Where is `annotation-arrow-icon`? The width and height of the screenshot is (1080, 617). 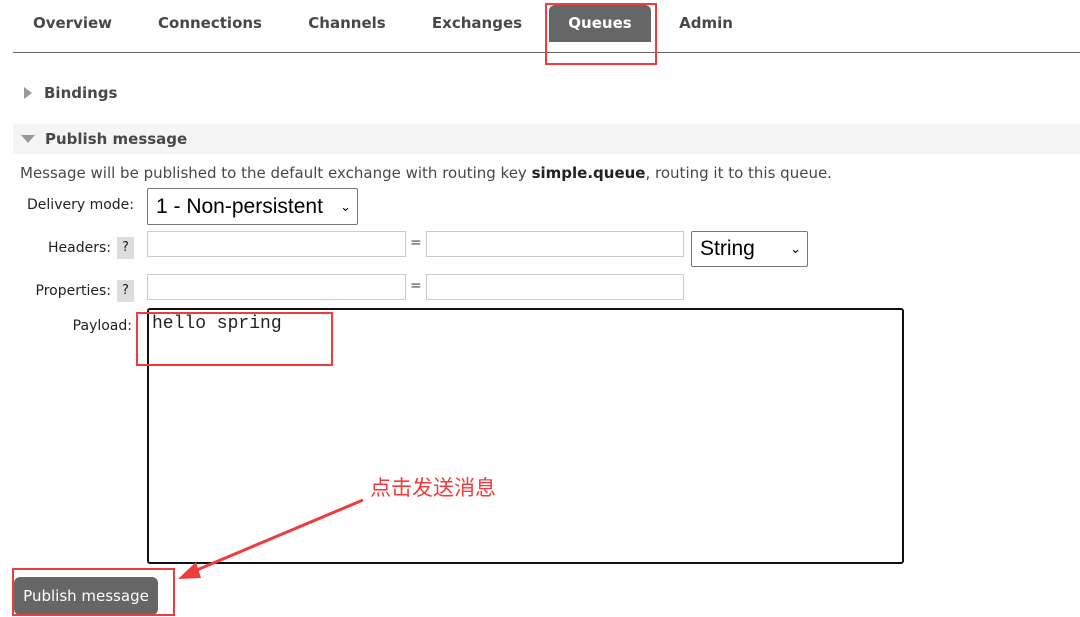
annotation-arrow-icon is located at coordinates (271, 538).